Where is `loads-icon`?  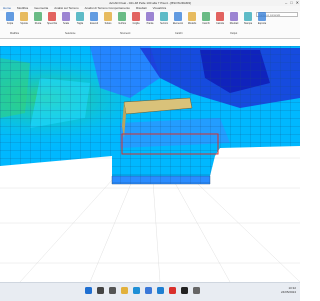 loads-icon is located at coordinates (206, 16).